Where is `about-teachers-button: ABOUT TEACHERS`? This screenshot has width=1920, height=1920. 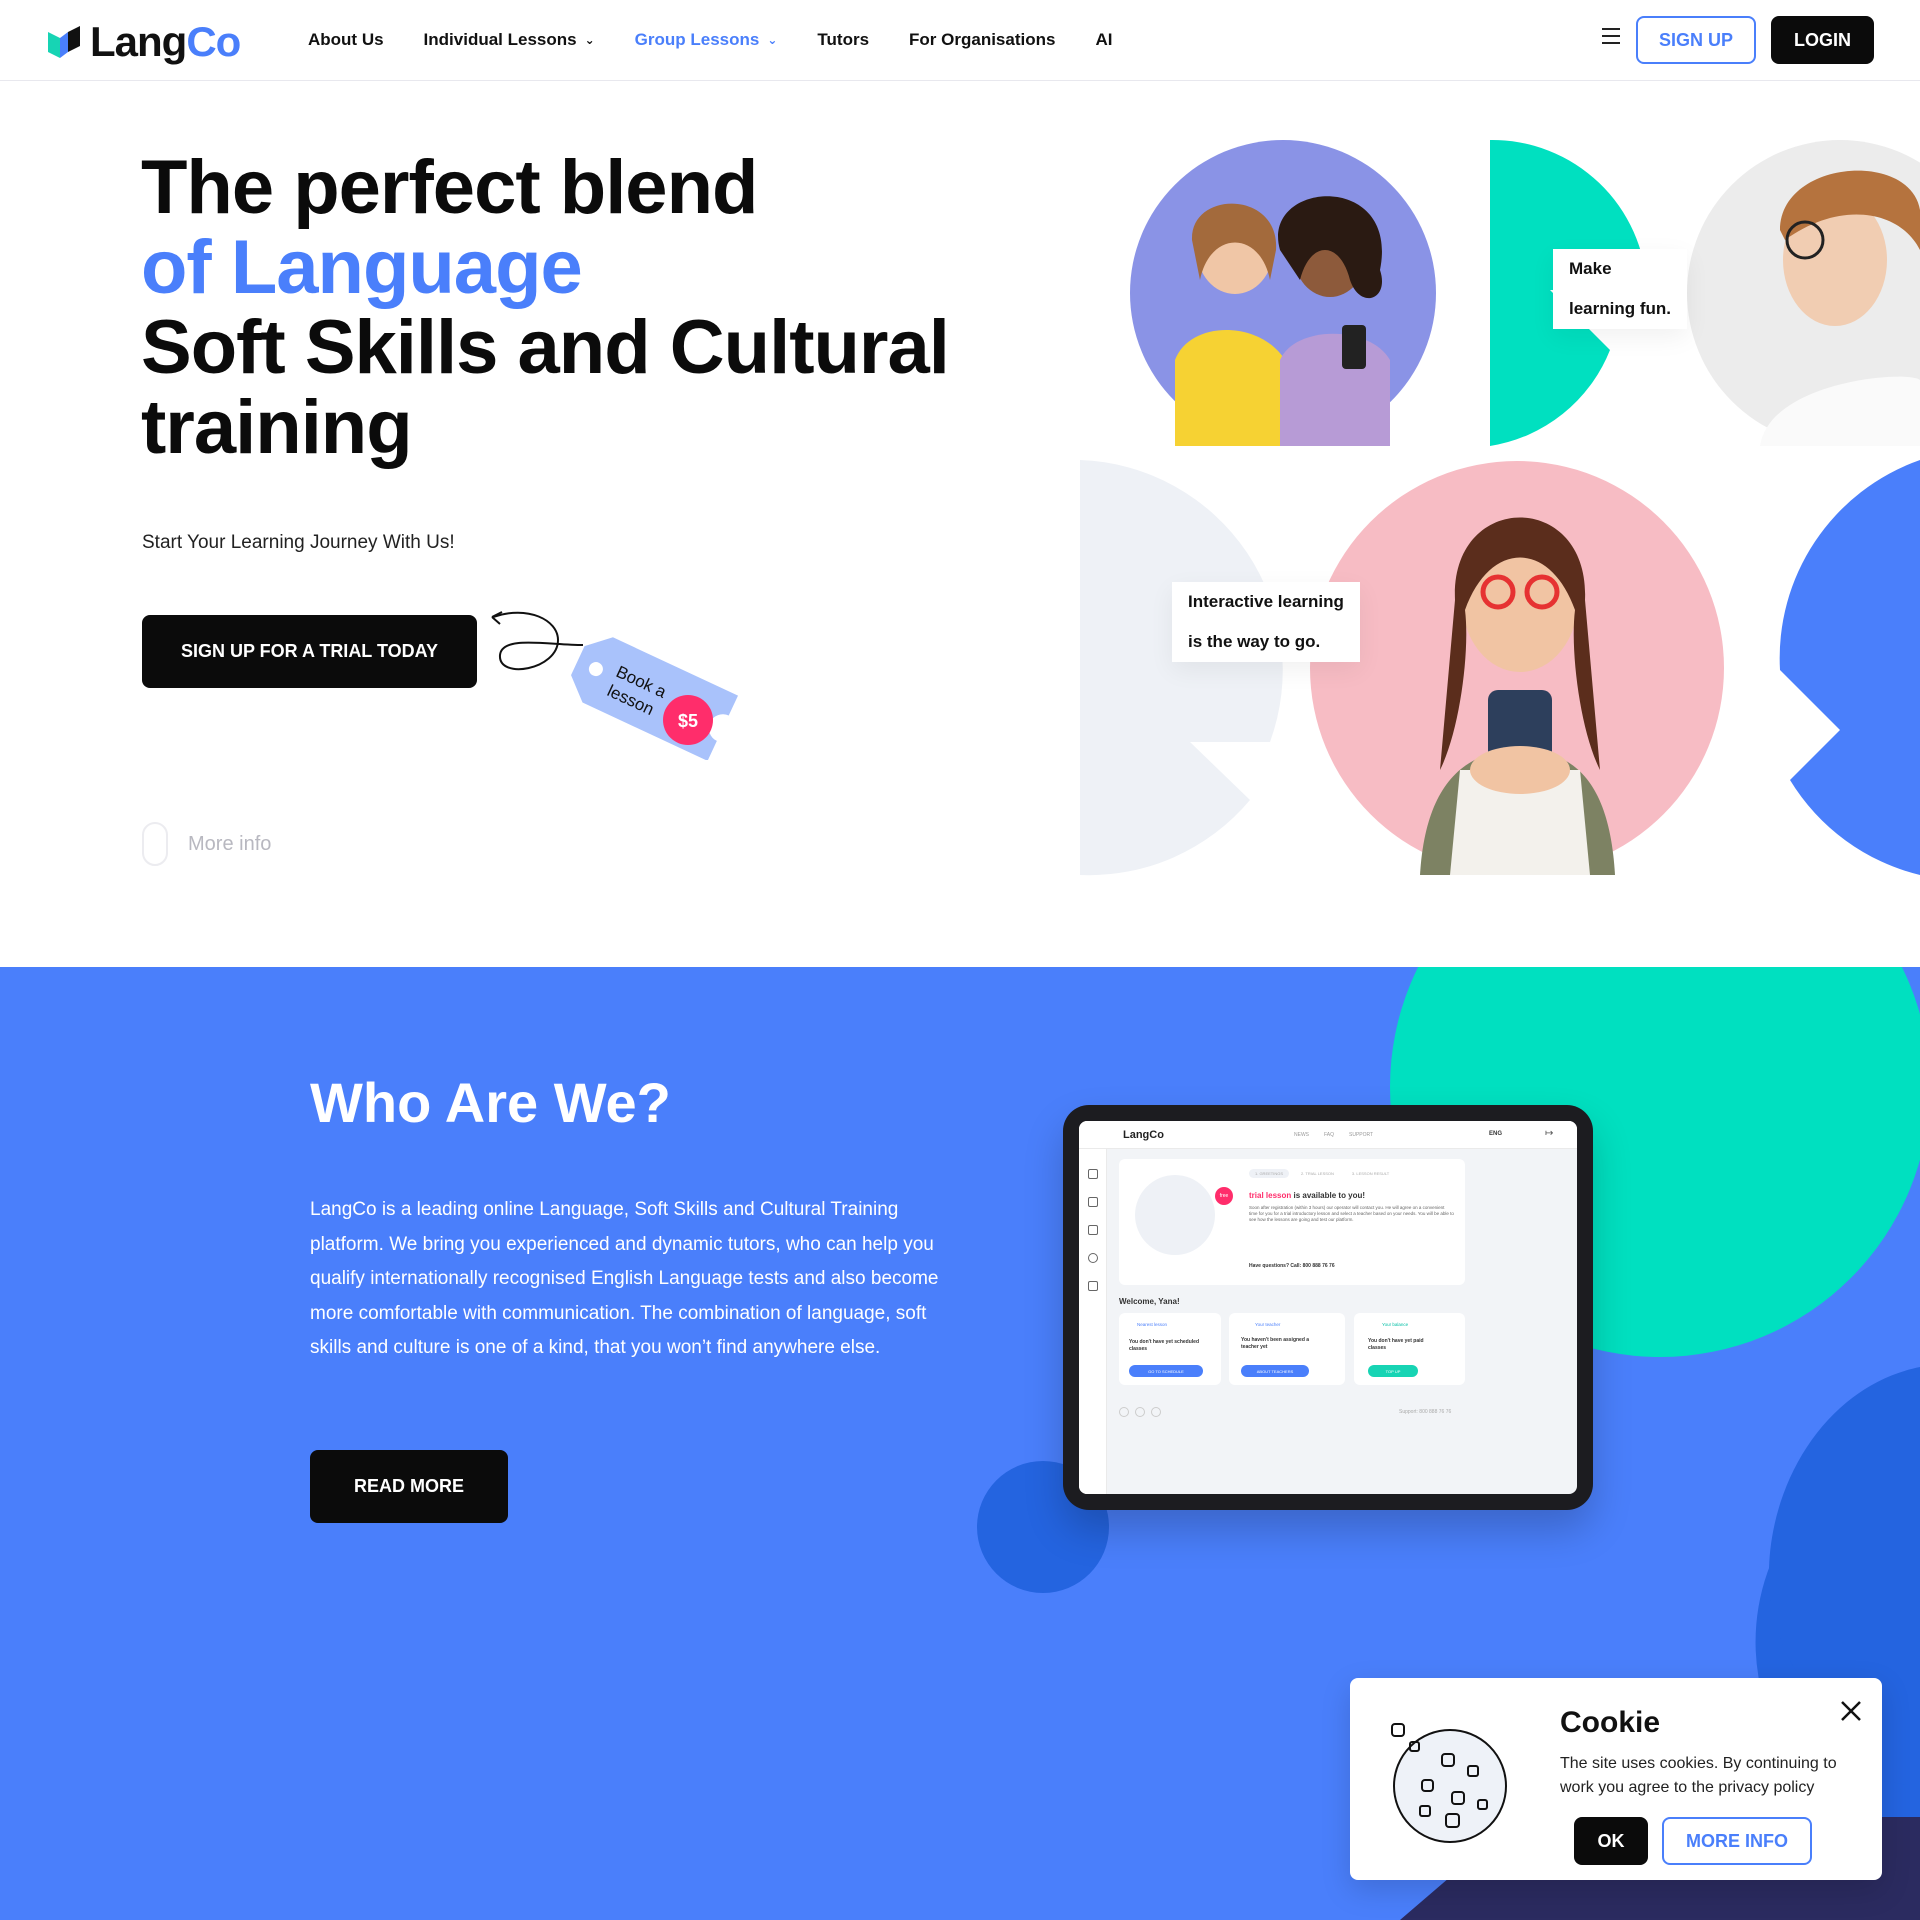 about-teachers-button: ABOUT TEACHERS is located at coordinates (1275, 1371).